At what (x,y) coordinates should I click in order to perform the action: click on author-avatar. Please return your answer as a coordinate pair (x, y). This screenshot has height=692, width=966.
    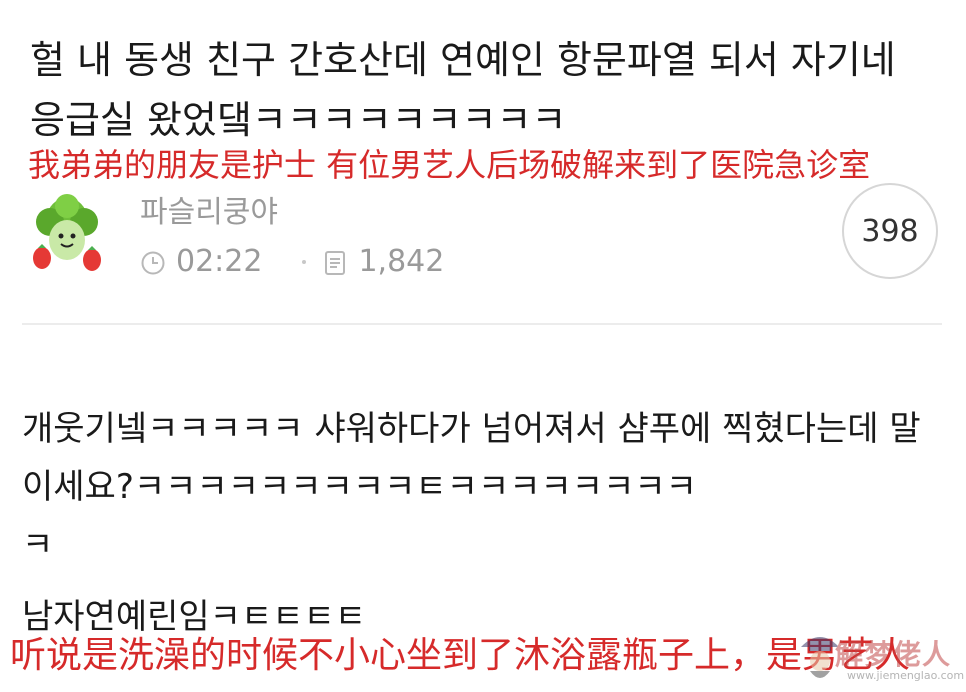
    Looking at the image, I should click on (67, 233).